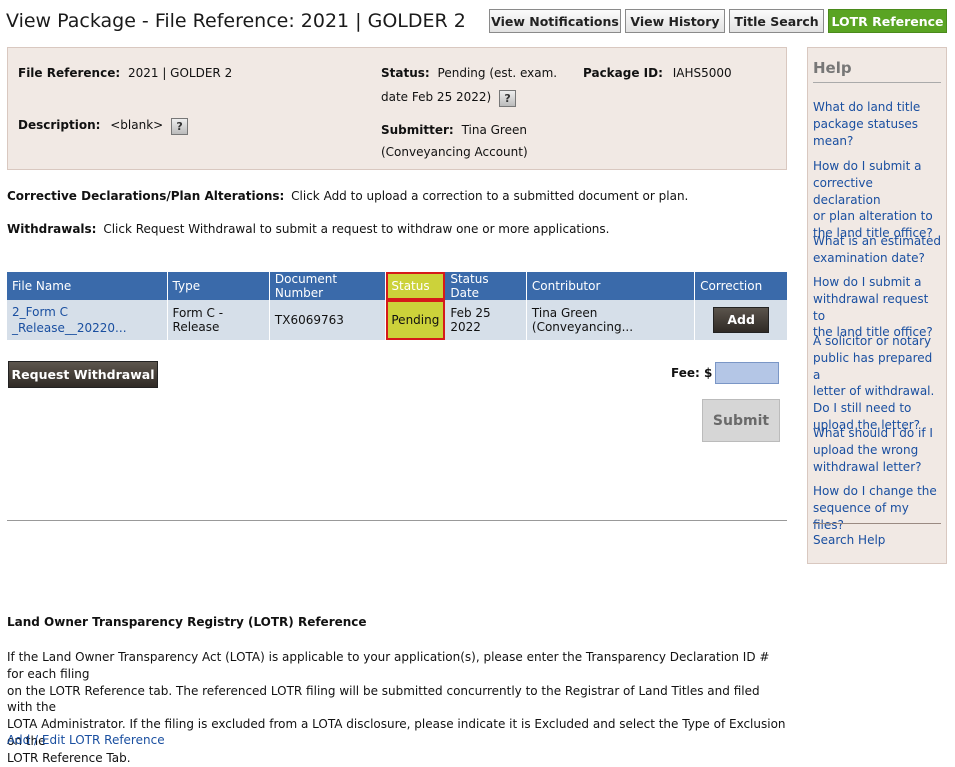 This screenshot has height=767, width=955. What do you see at coordinates (877, 107) in the screenshot?
I see `help-link-line: What do land title` at bounding box center [877, 107].